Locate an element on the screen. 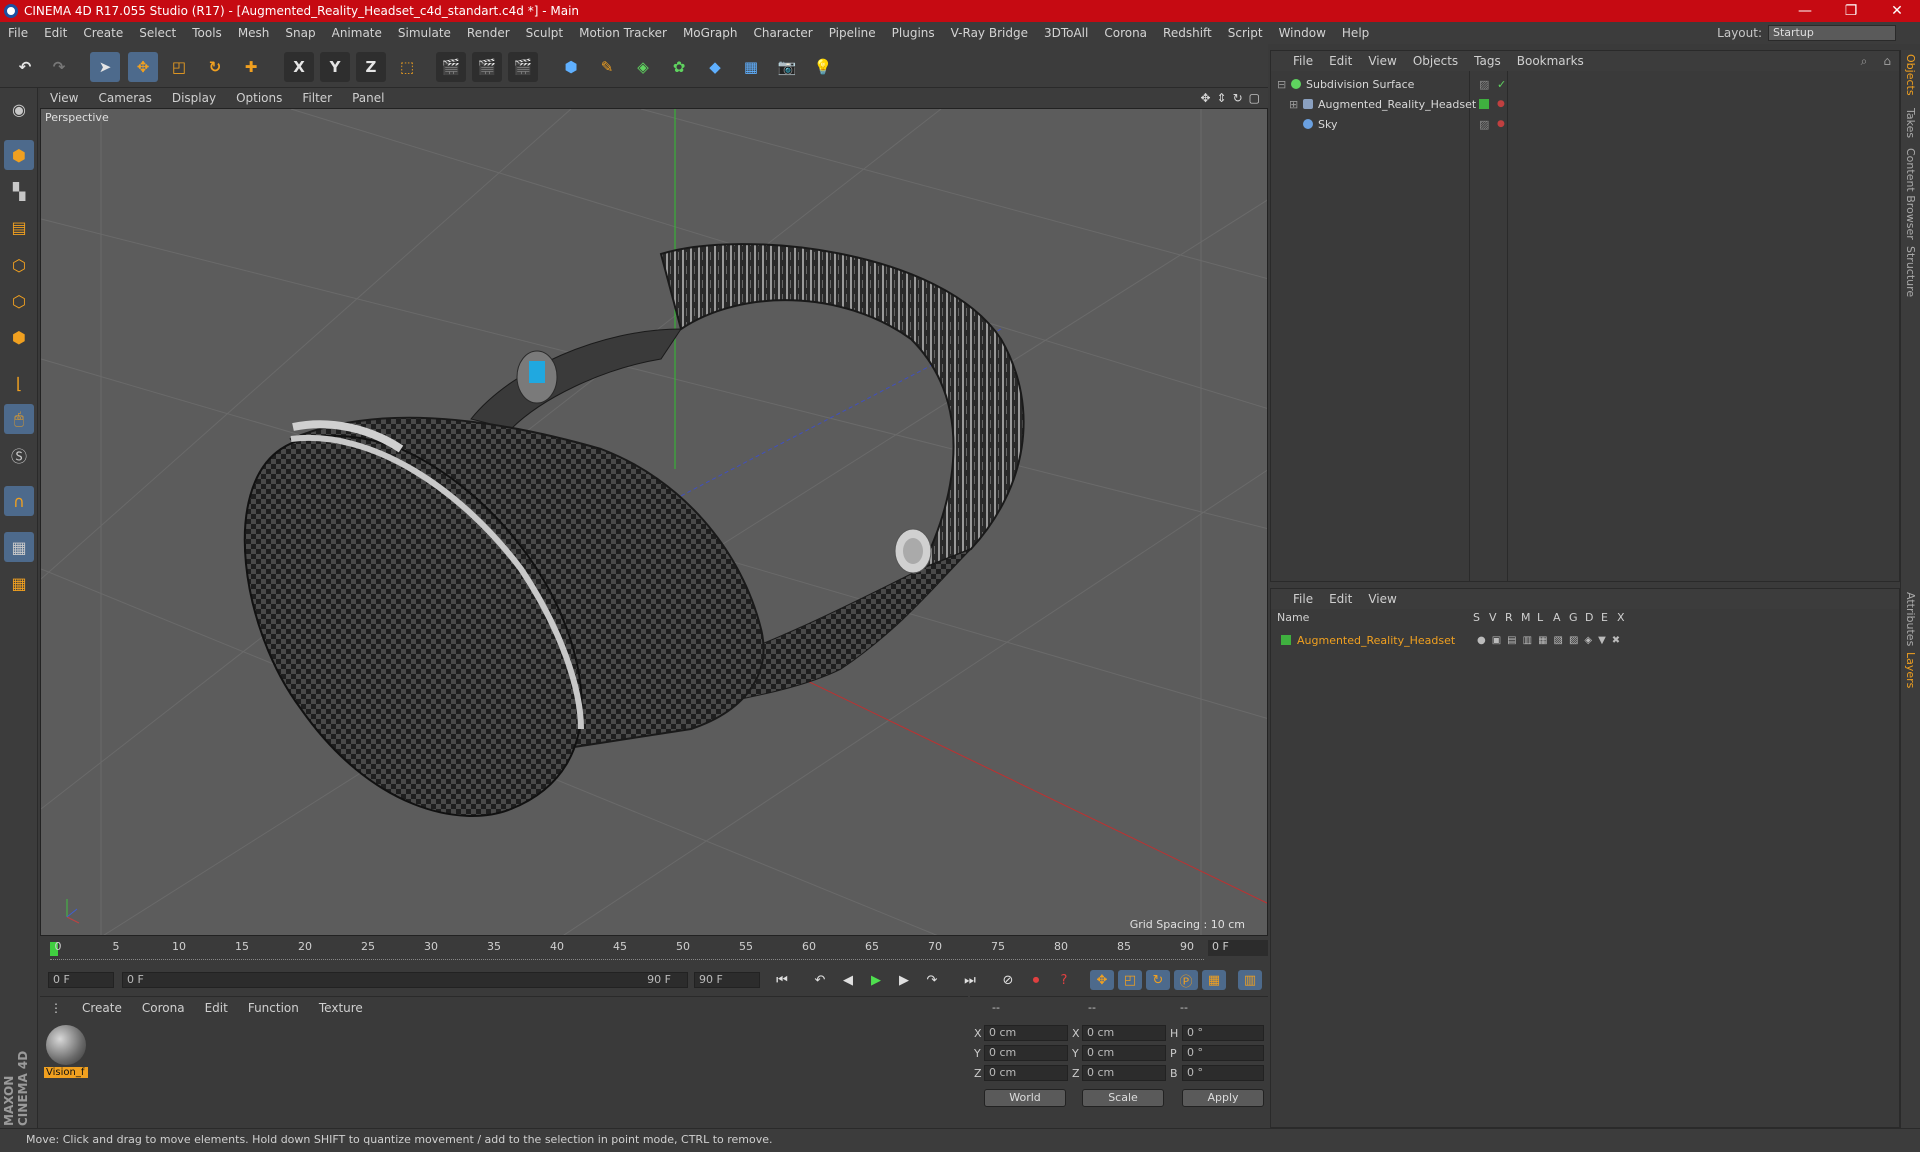 This screenshot has height=1152, width=1920. menu-render: Render is located at coordinates (488, 33).